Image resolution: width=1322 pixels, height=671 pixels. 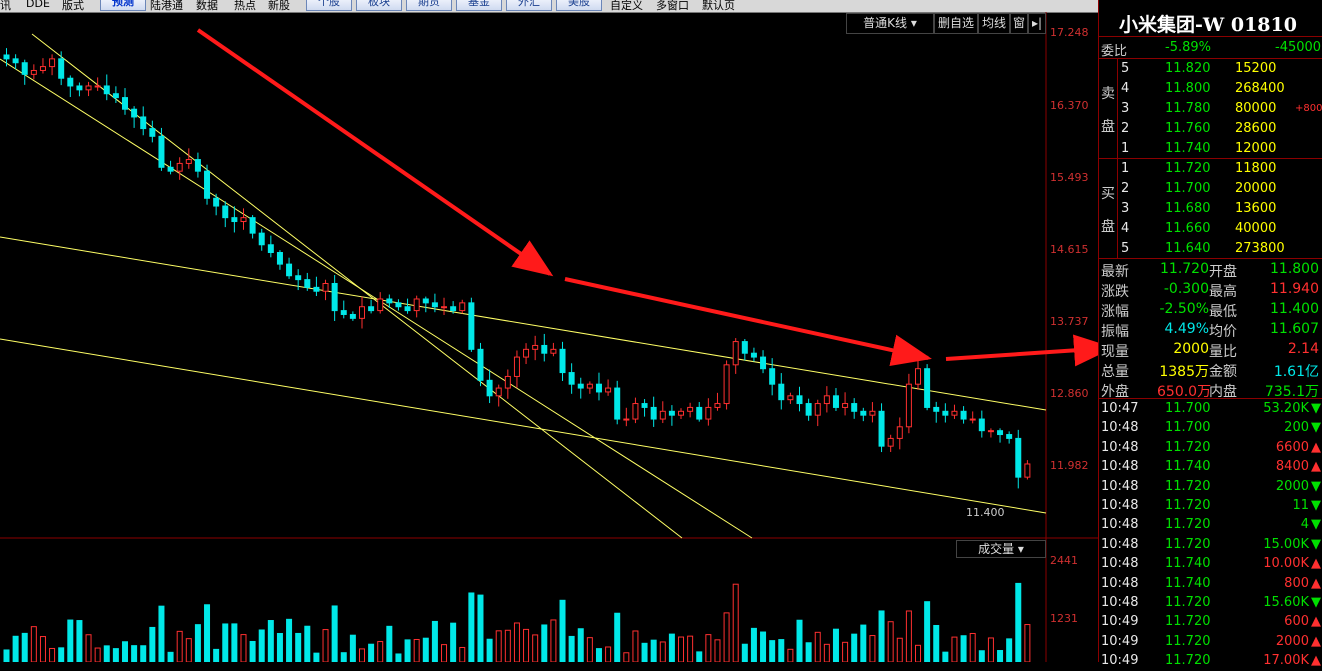 I want to click on tab-sector: 板块, so click(x=379, y=5).